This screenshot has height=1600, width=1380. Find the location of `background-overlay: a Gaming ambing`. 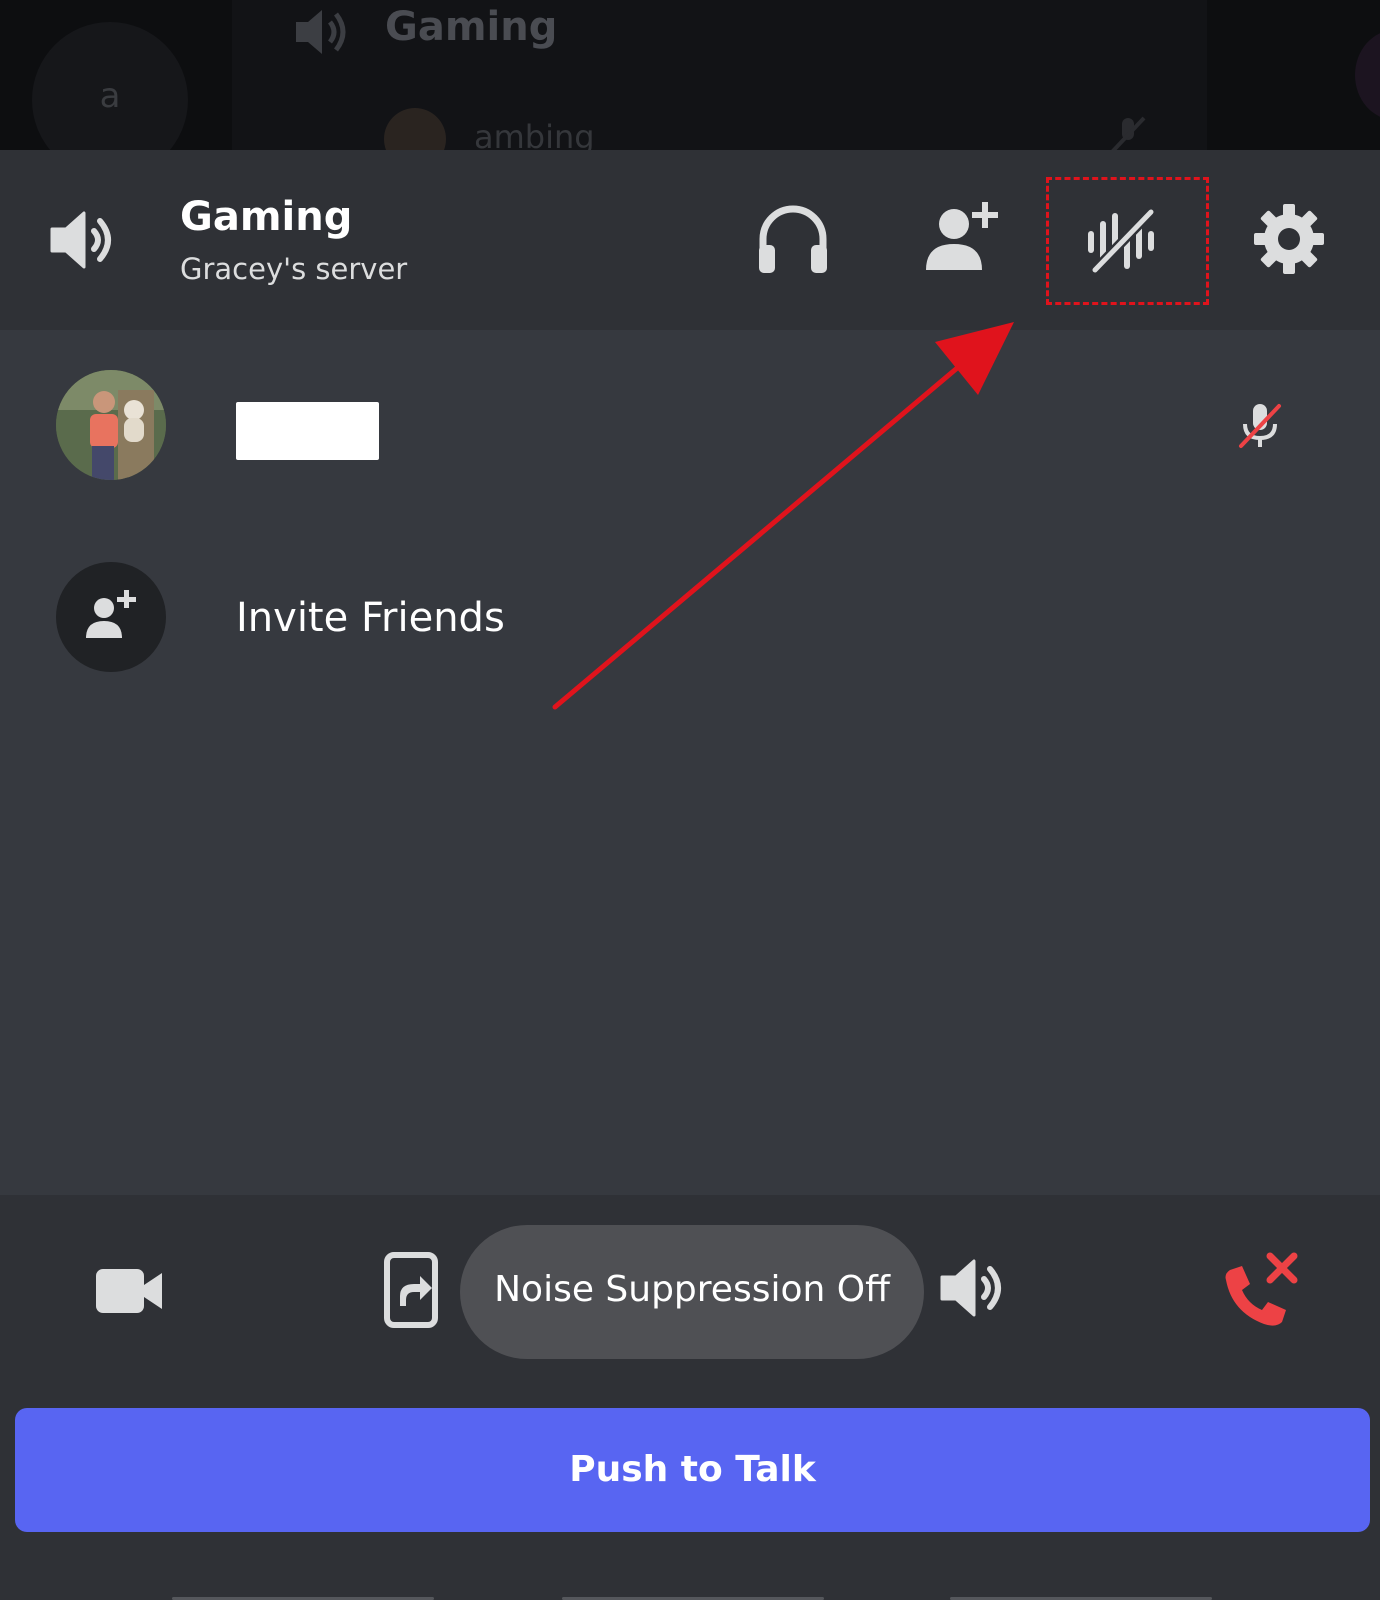

background-overlay: a Gaming ambing is located at coordinates (690, 75).